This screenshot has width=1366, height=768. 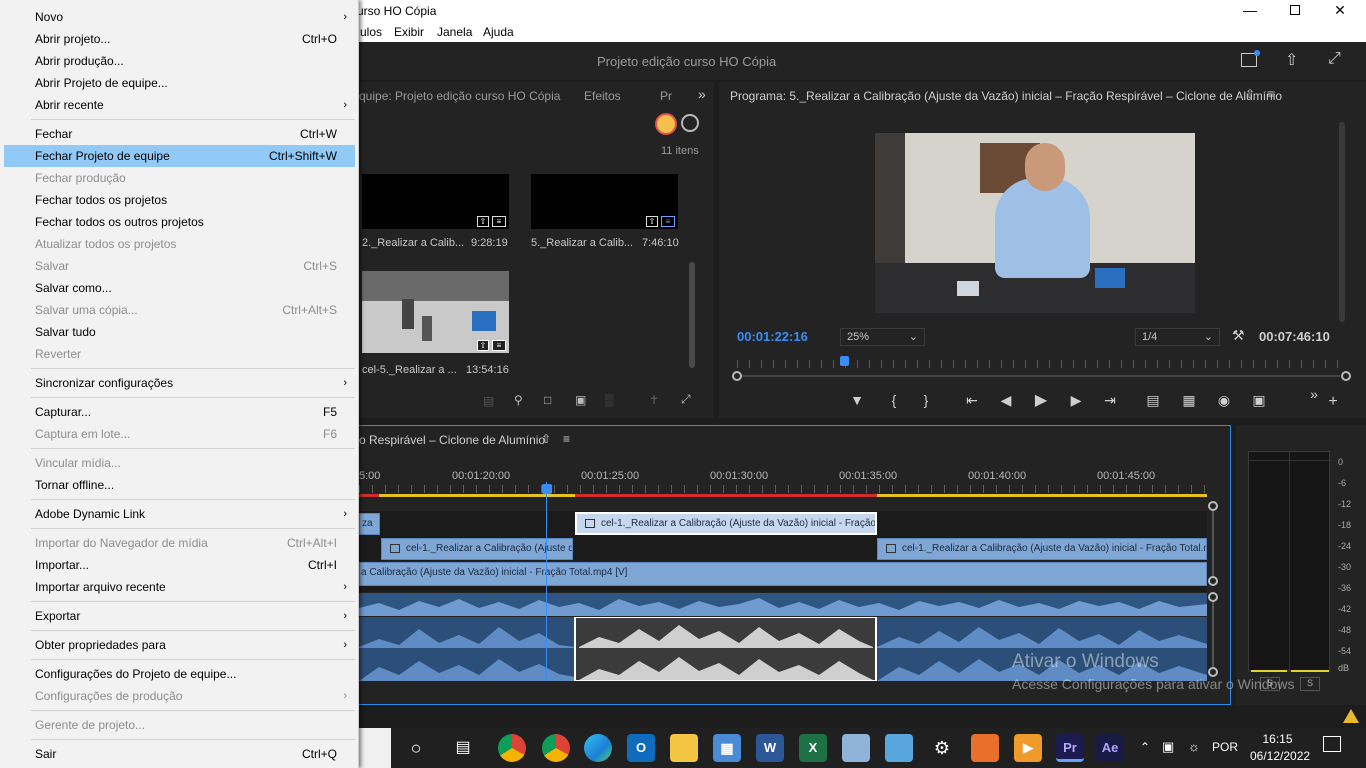 I want to click on zoom-dropdown: 25% ⌄, so click(x=882, y=337).